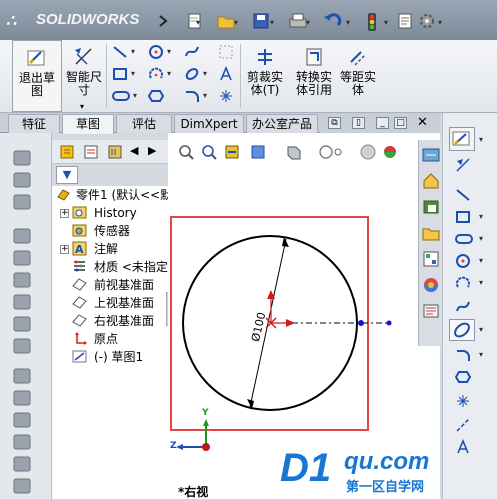  I want to click on ellipse-tool-button, so click(462, 330).